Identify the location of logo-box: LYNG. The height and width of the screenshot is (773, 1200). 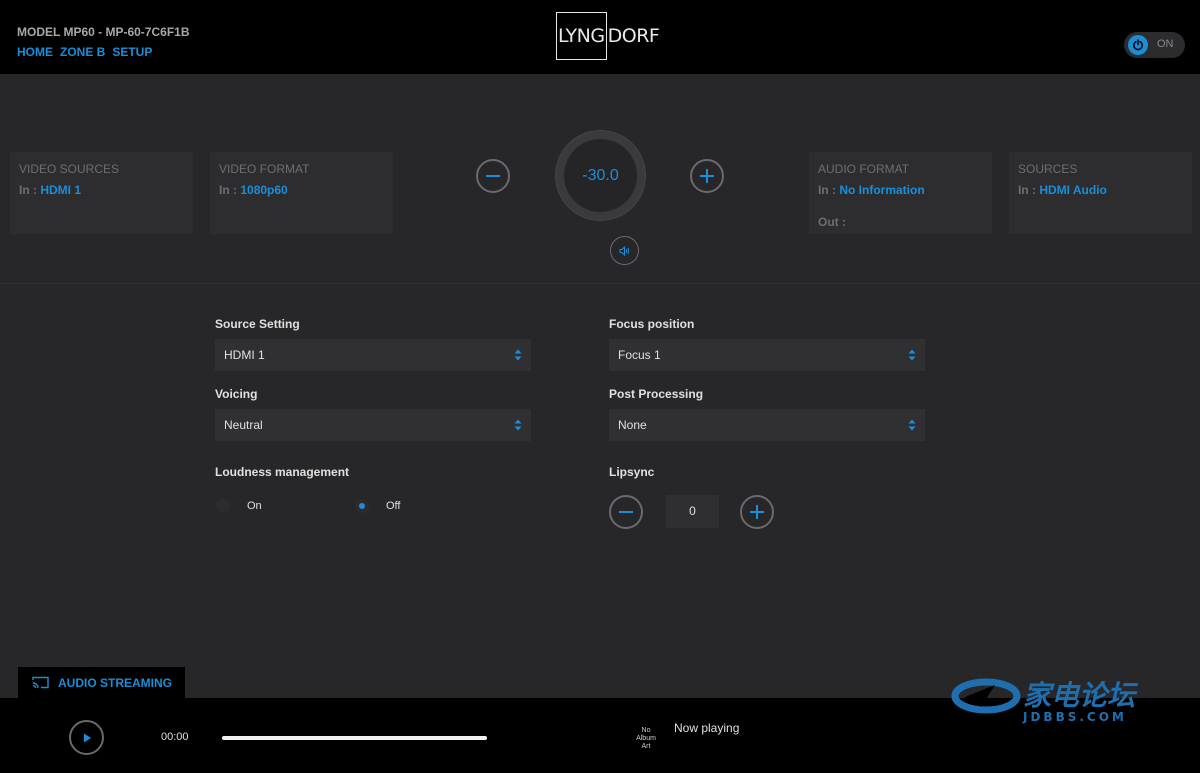
(581, 36).